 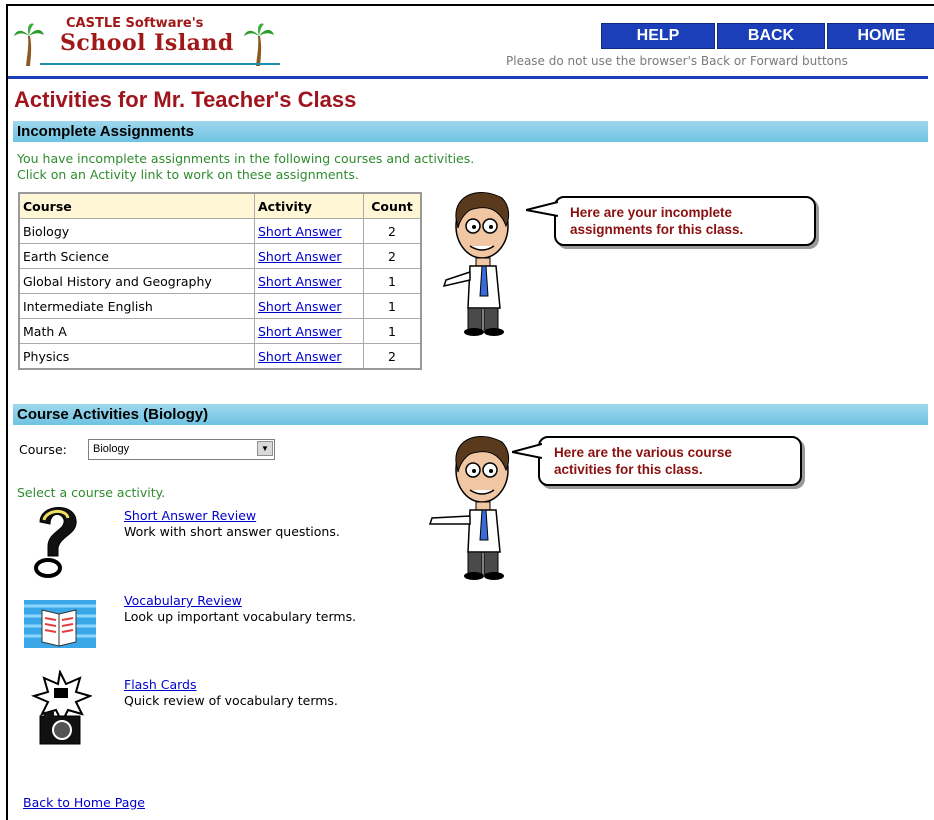 I want to click on table-row: Earth Science Short Answer 2, so click(x=220, y=256).